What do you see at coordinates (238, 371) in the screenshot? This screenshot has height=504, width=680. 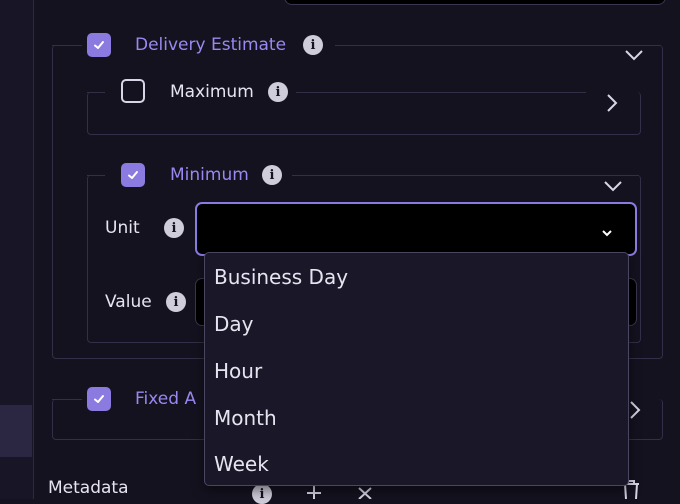 I see `unit-option-hour: Hour` at bounding box center [238, 371].